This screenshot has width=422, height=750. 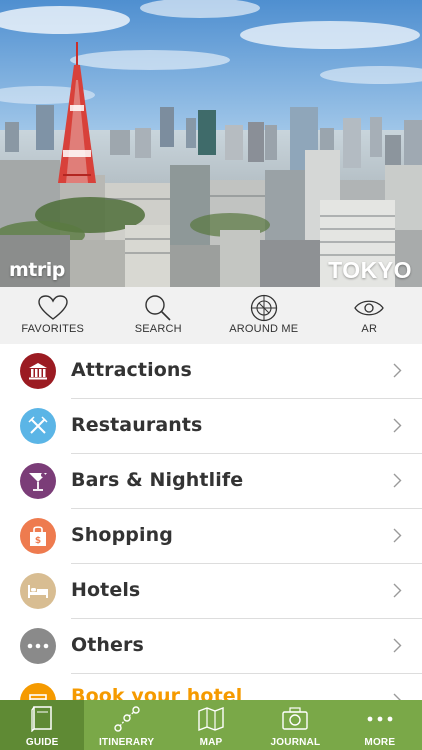 I want to click on list-item-label: Bars & Nightlife, so click(x=157, y=480).